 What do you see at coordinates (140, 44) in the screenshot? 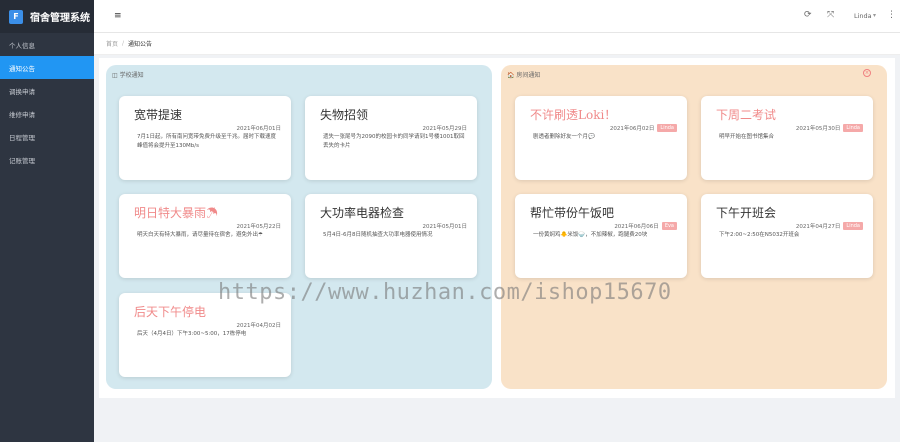
I see `breadcrumb-current: 通知公告` at bounding box center [140, 44].